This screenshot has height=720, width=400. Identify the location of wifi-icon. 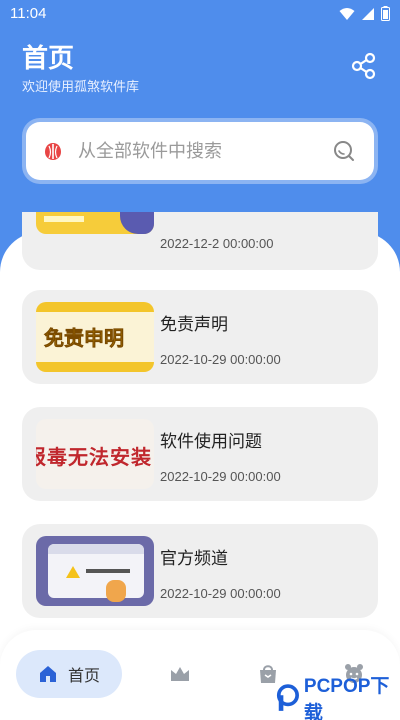
(347, 13).